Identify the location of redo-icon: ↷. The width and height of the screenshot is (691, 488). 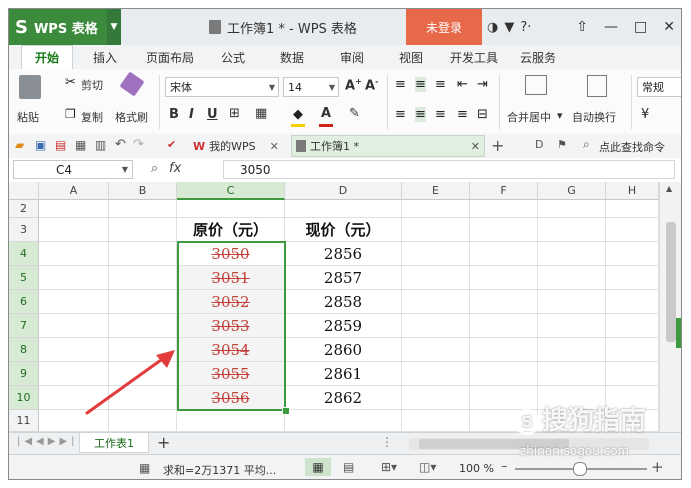
(138, 144).